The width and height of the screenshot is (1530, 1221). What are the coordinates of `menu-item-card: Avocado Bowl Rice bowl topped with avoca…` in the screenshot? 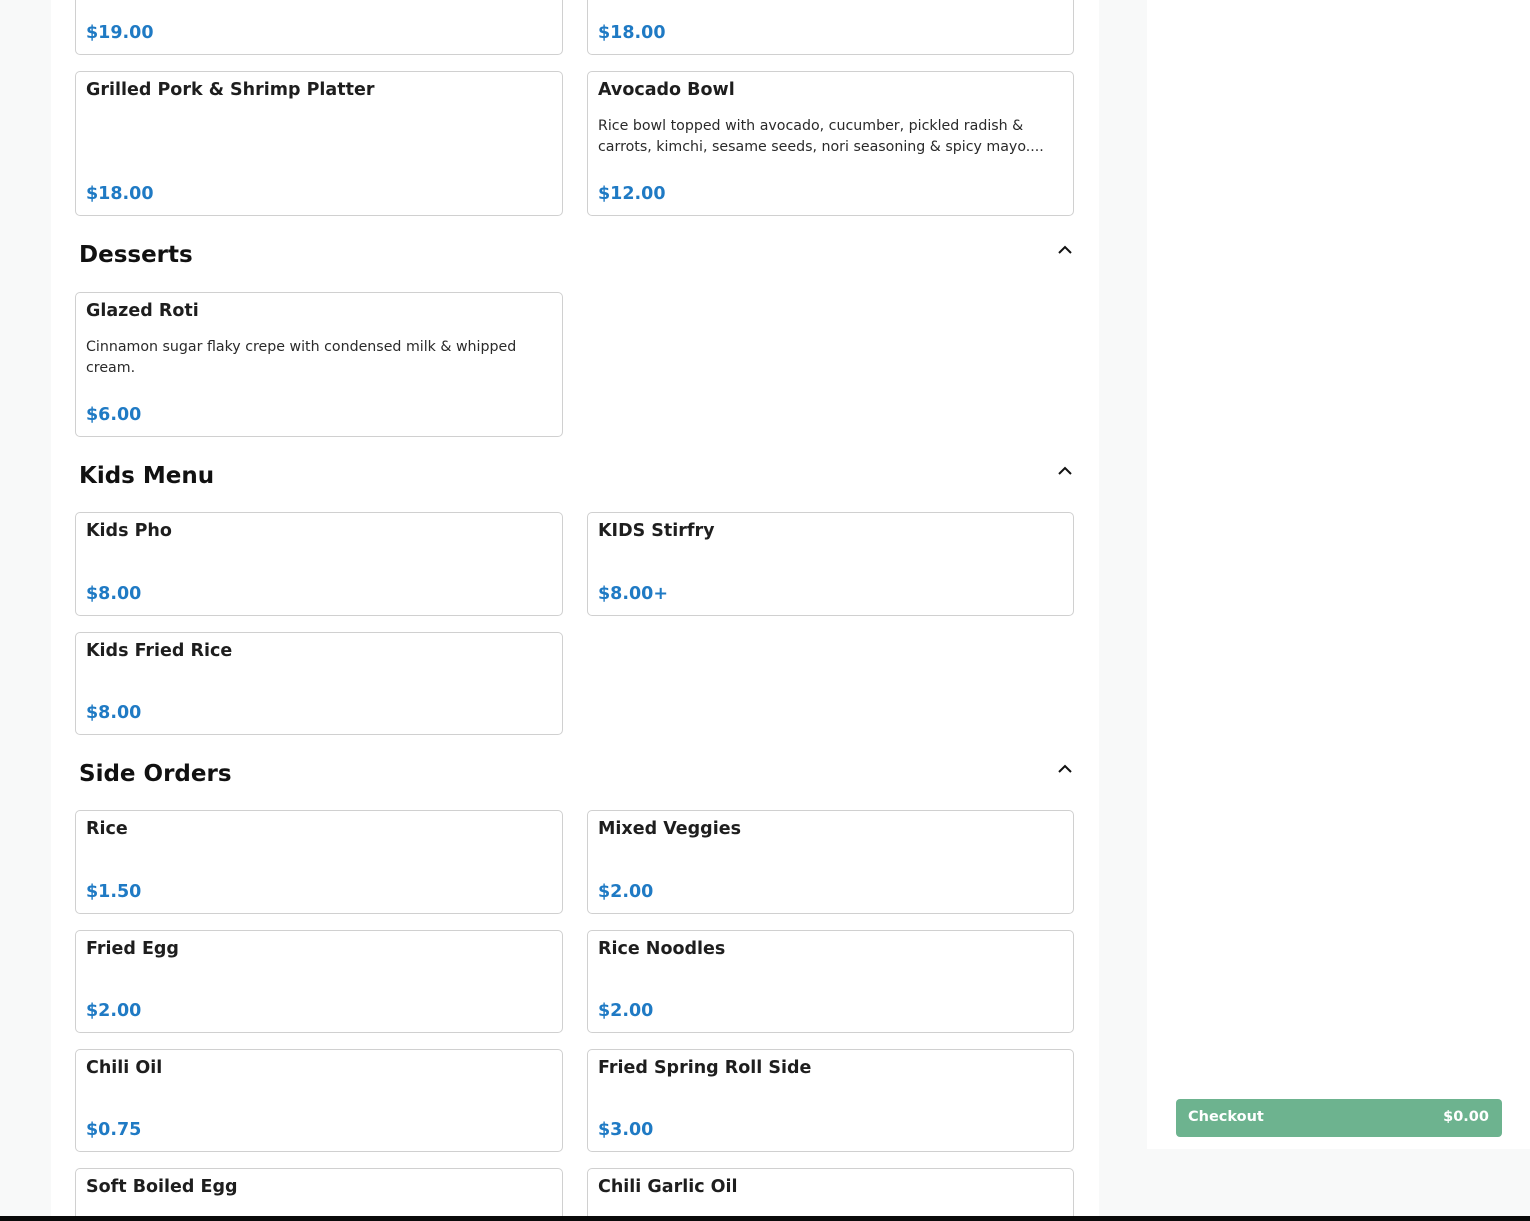 It's located at (830, 143).